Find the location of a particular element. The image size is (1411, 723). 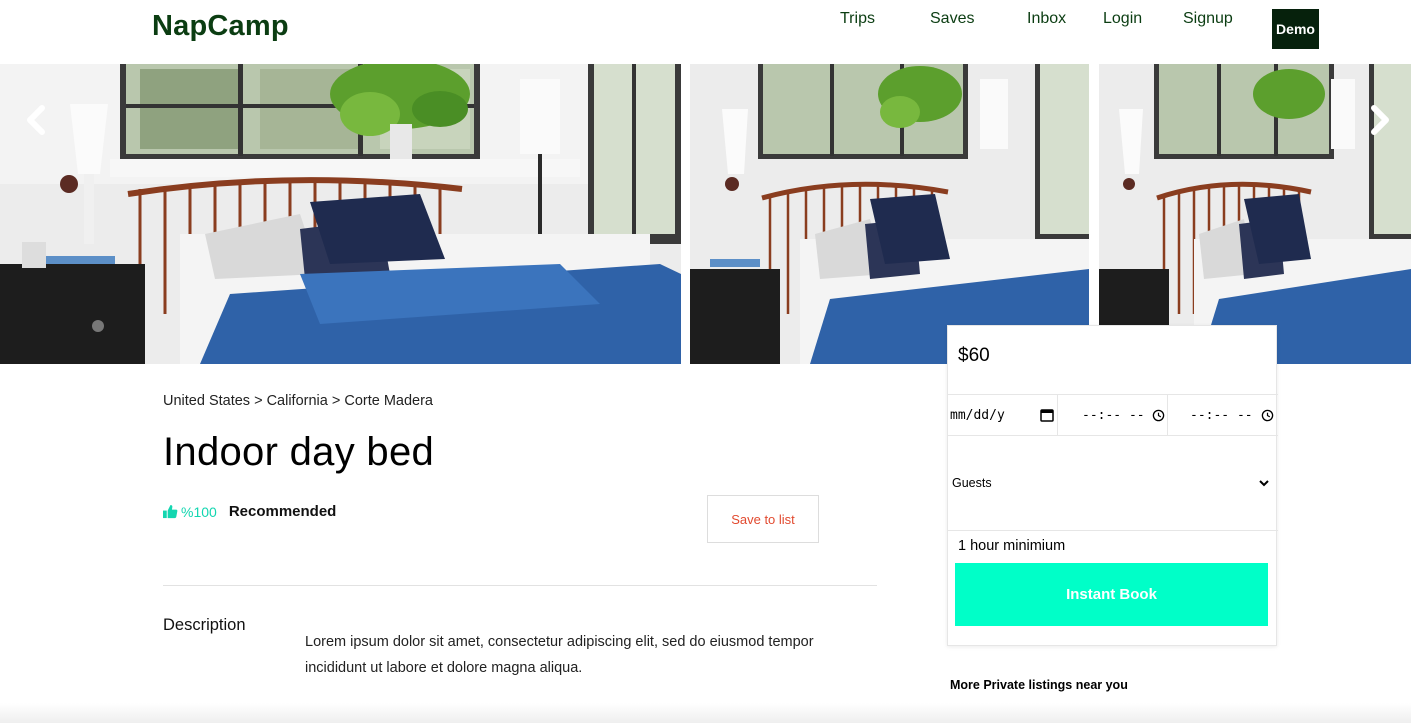

chevron-left-icon is located at coordinates (36, 120).